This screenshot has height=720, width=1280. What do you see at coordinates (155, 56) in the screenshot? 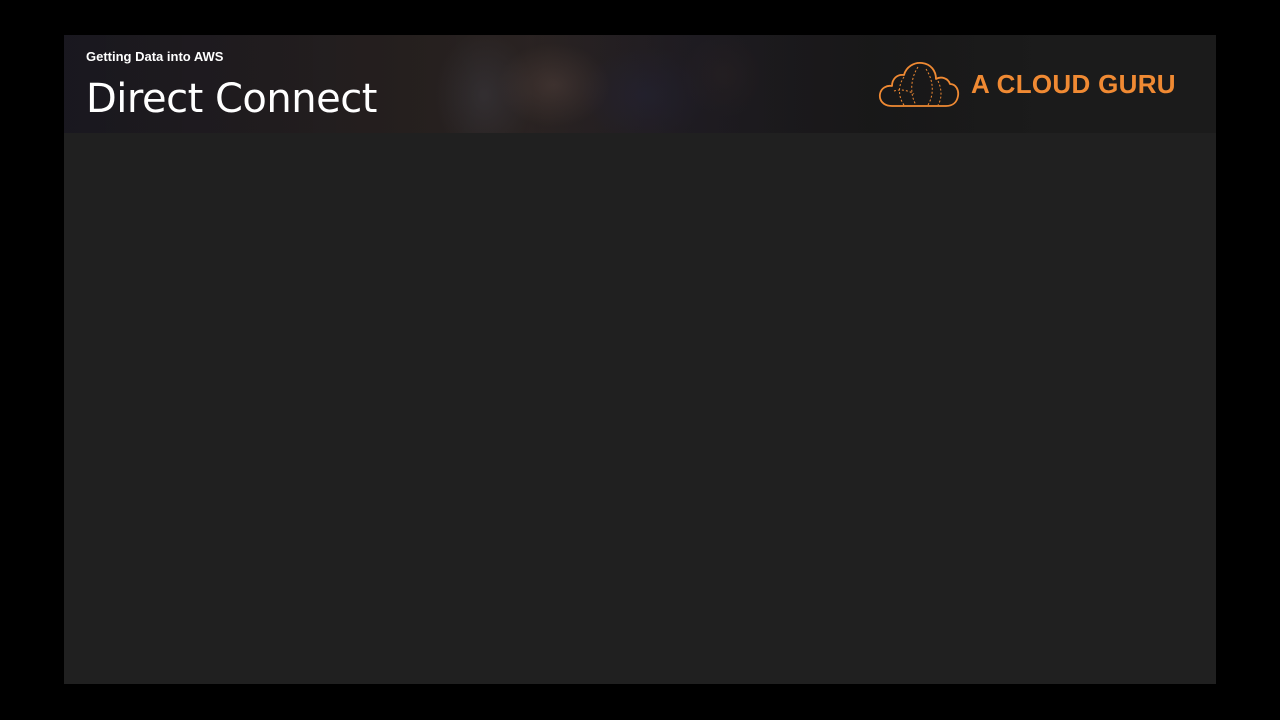
I see `slide-subtitle: Getting Data into AWS` at bounding box center [155, 56].